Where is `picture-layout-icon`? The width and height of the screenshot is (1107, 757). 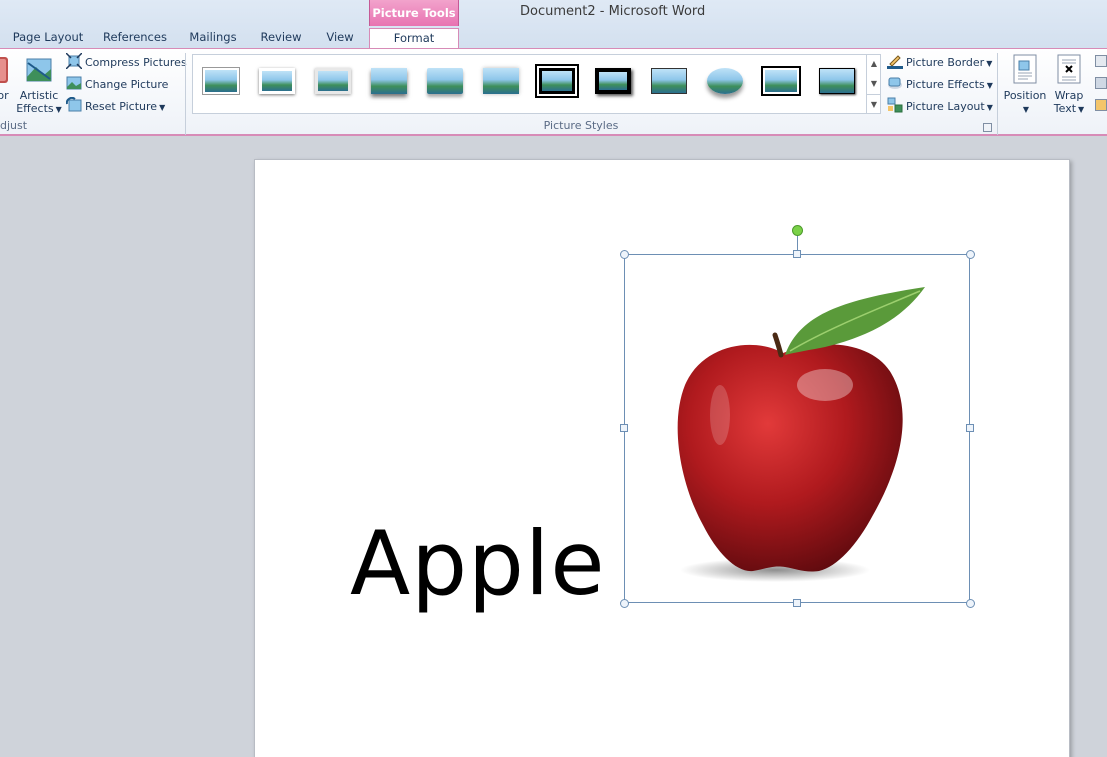
picture-layout-icon is located at coordinates (895, 105).